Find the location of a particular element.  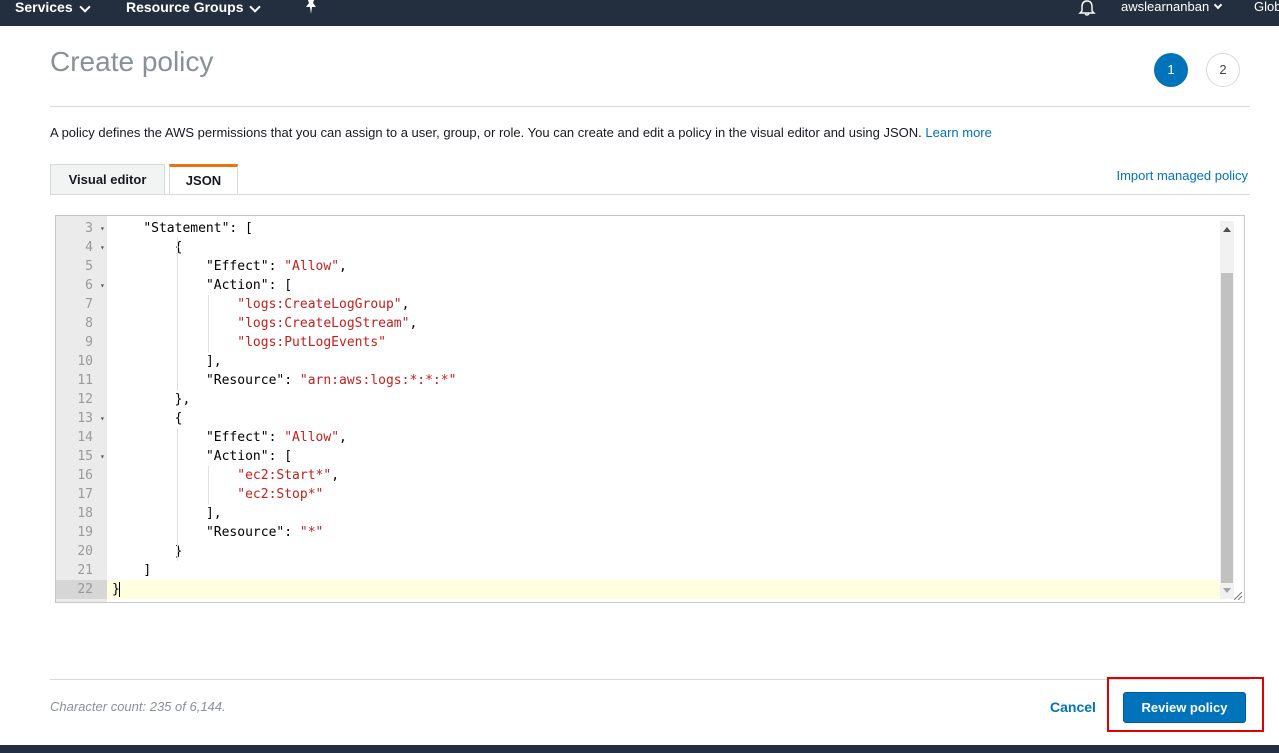

text-cursor is located at coordinates (119, 589).